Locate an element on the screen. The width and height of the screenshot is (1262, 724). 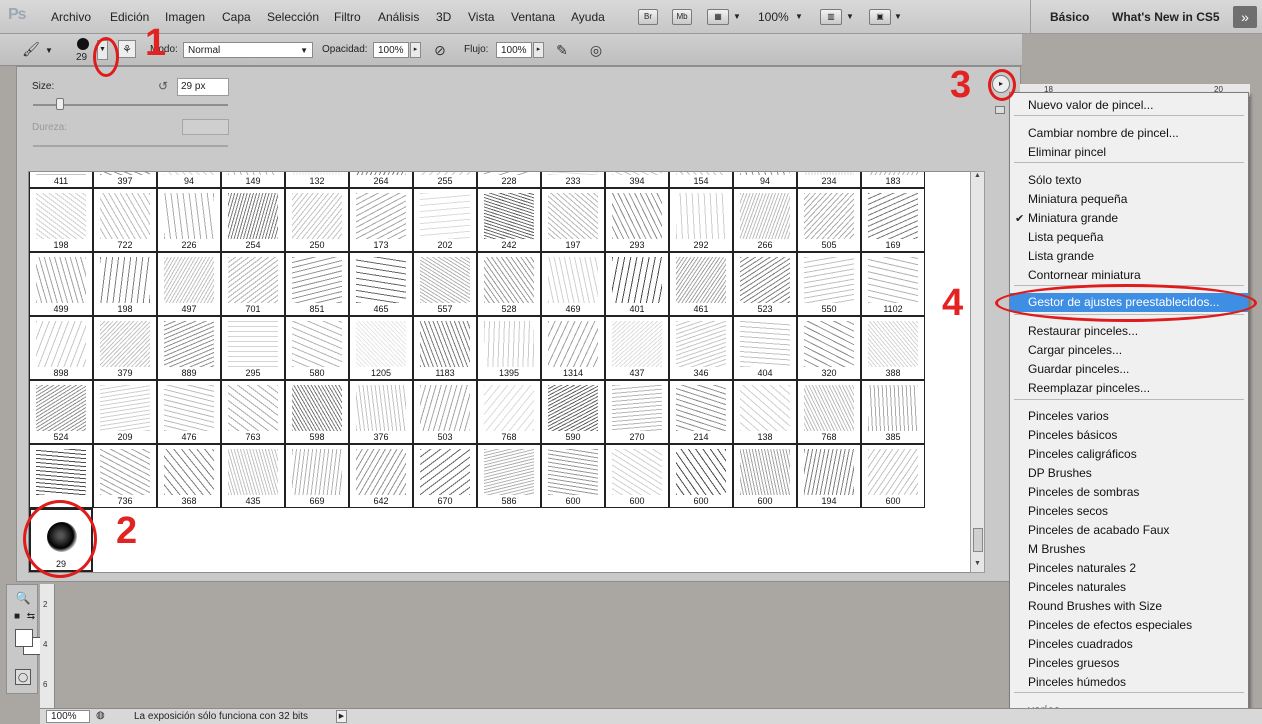
brush-thumbnail: 889 is located at coordinates (189, 348).